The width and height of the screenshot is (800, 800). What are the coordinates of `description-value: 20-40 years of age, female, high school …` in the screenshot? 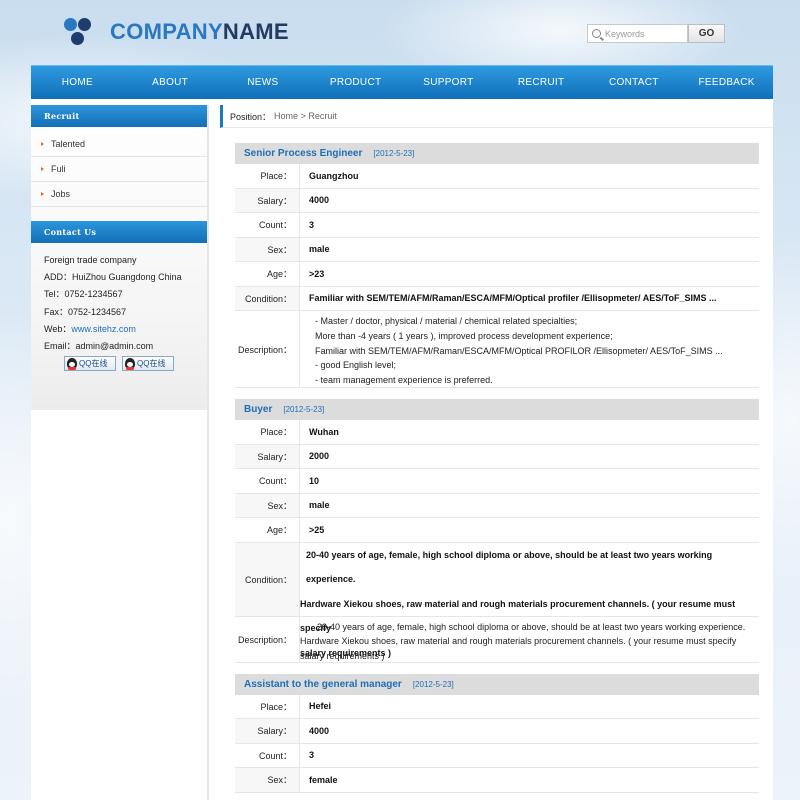 It's located at (523, 641).